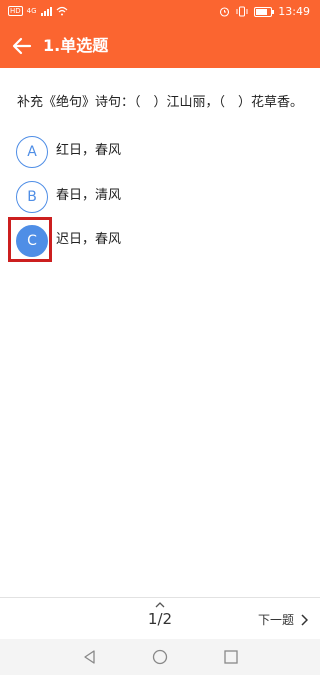 Image resolution: width=320 pixels, height=675 pixels. Describe the element at coordinates (22, 46) in the screenshot. I see `back-arrow-icon` at that location.